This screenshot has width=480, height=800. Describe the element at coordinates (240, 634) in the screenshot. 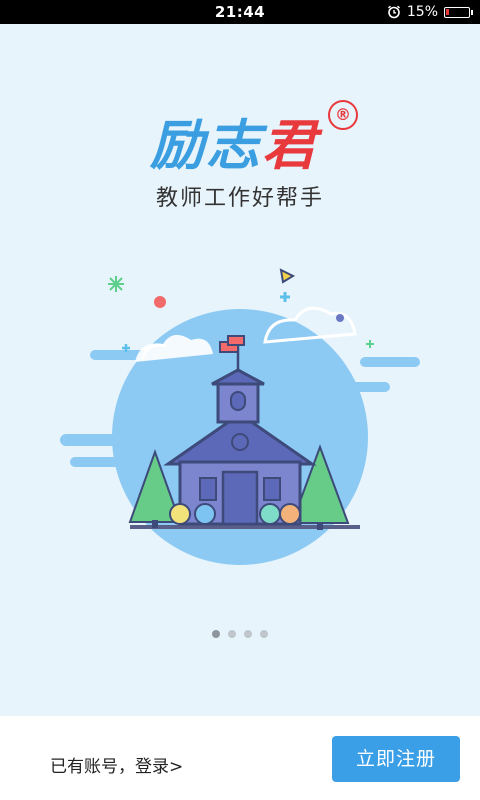

I see `page-indicator` at that location.